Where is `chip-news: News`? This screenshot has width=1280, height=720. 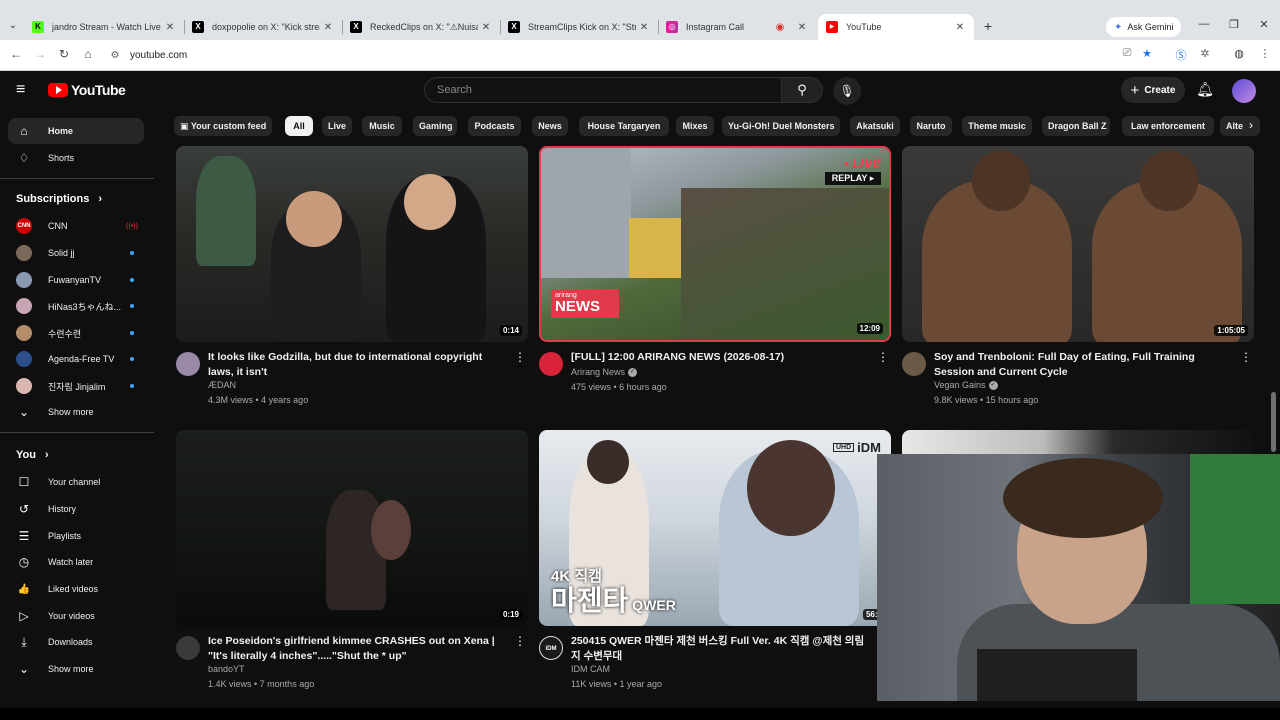
chip-news: News is located at coordinates (550, 126).